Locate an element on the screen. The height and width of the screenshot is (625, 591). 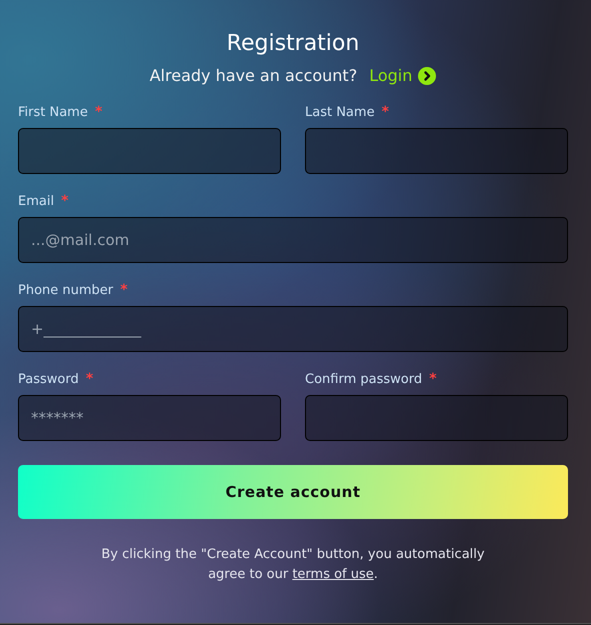
field-label: First Name is located at coordinates (53, 112).